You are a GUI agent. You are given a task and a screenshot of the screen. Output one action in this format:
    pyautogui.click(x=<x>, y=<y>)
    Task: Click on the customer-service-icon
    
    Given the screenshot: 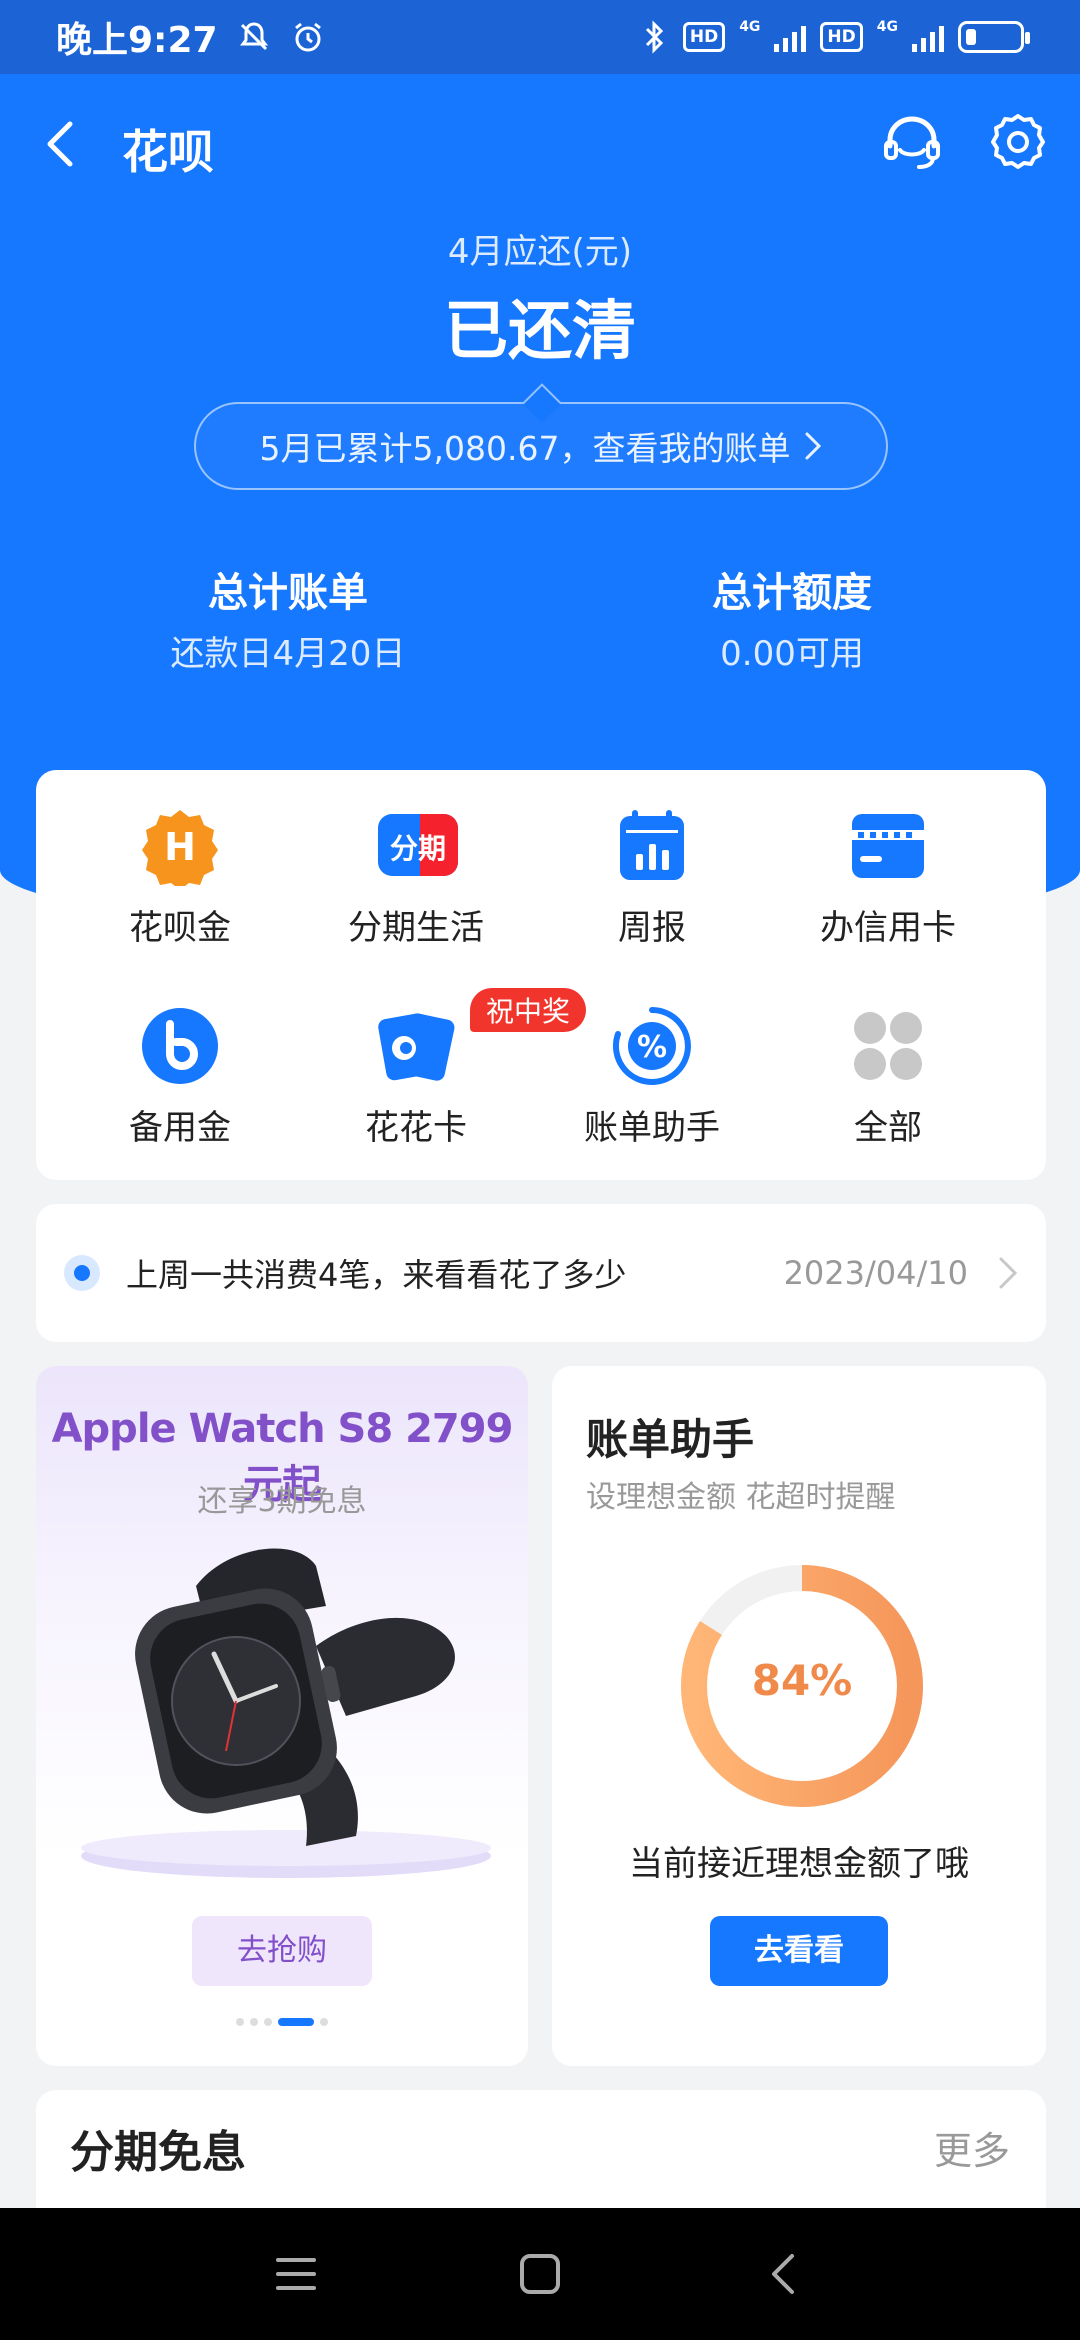 What is the action you would take?
    pyautogui.click(x=912, y=142)
    